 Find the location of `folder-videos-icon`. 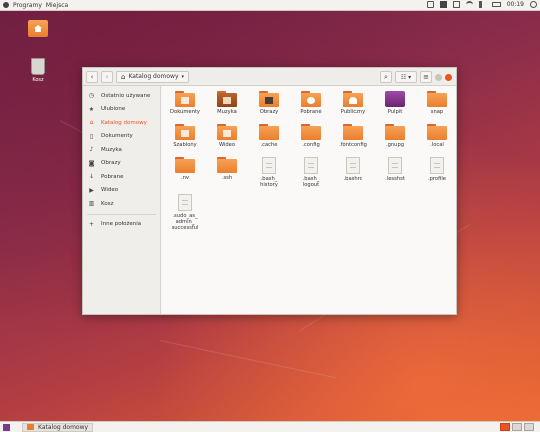

folder-videos-icon is located at coordinates (227, 132).